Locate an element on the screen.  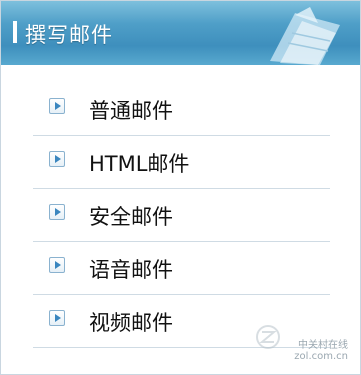
watermark-text: 中关村在线 zol.com.cn is located at coordinates (321, 351).